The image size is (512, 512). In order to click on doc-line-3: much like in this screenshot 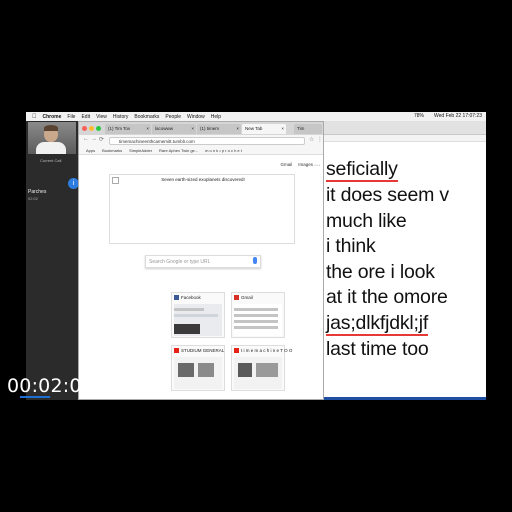, I will do `click(366, 221)`.